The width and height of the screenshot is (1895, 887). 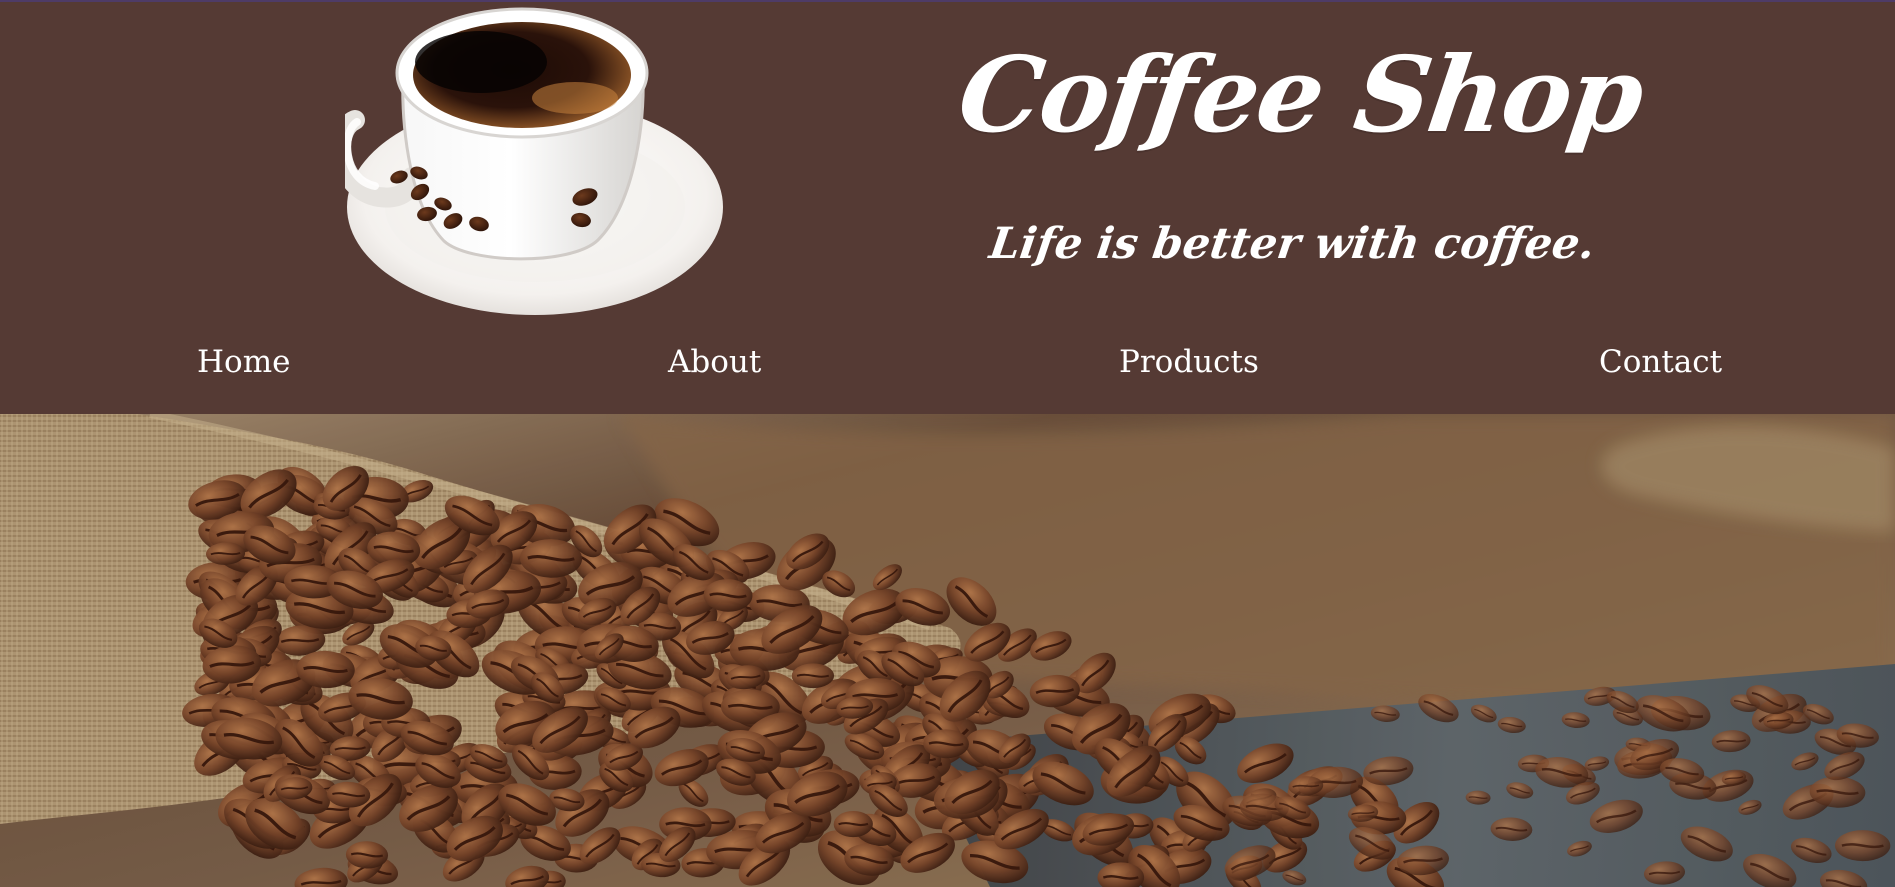 I want to click on coffee-crema, so click(x=575, y=98).